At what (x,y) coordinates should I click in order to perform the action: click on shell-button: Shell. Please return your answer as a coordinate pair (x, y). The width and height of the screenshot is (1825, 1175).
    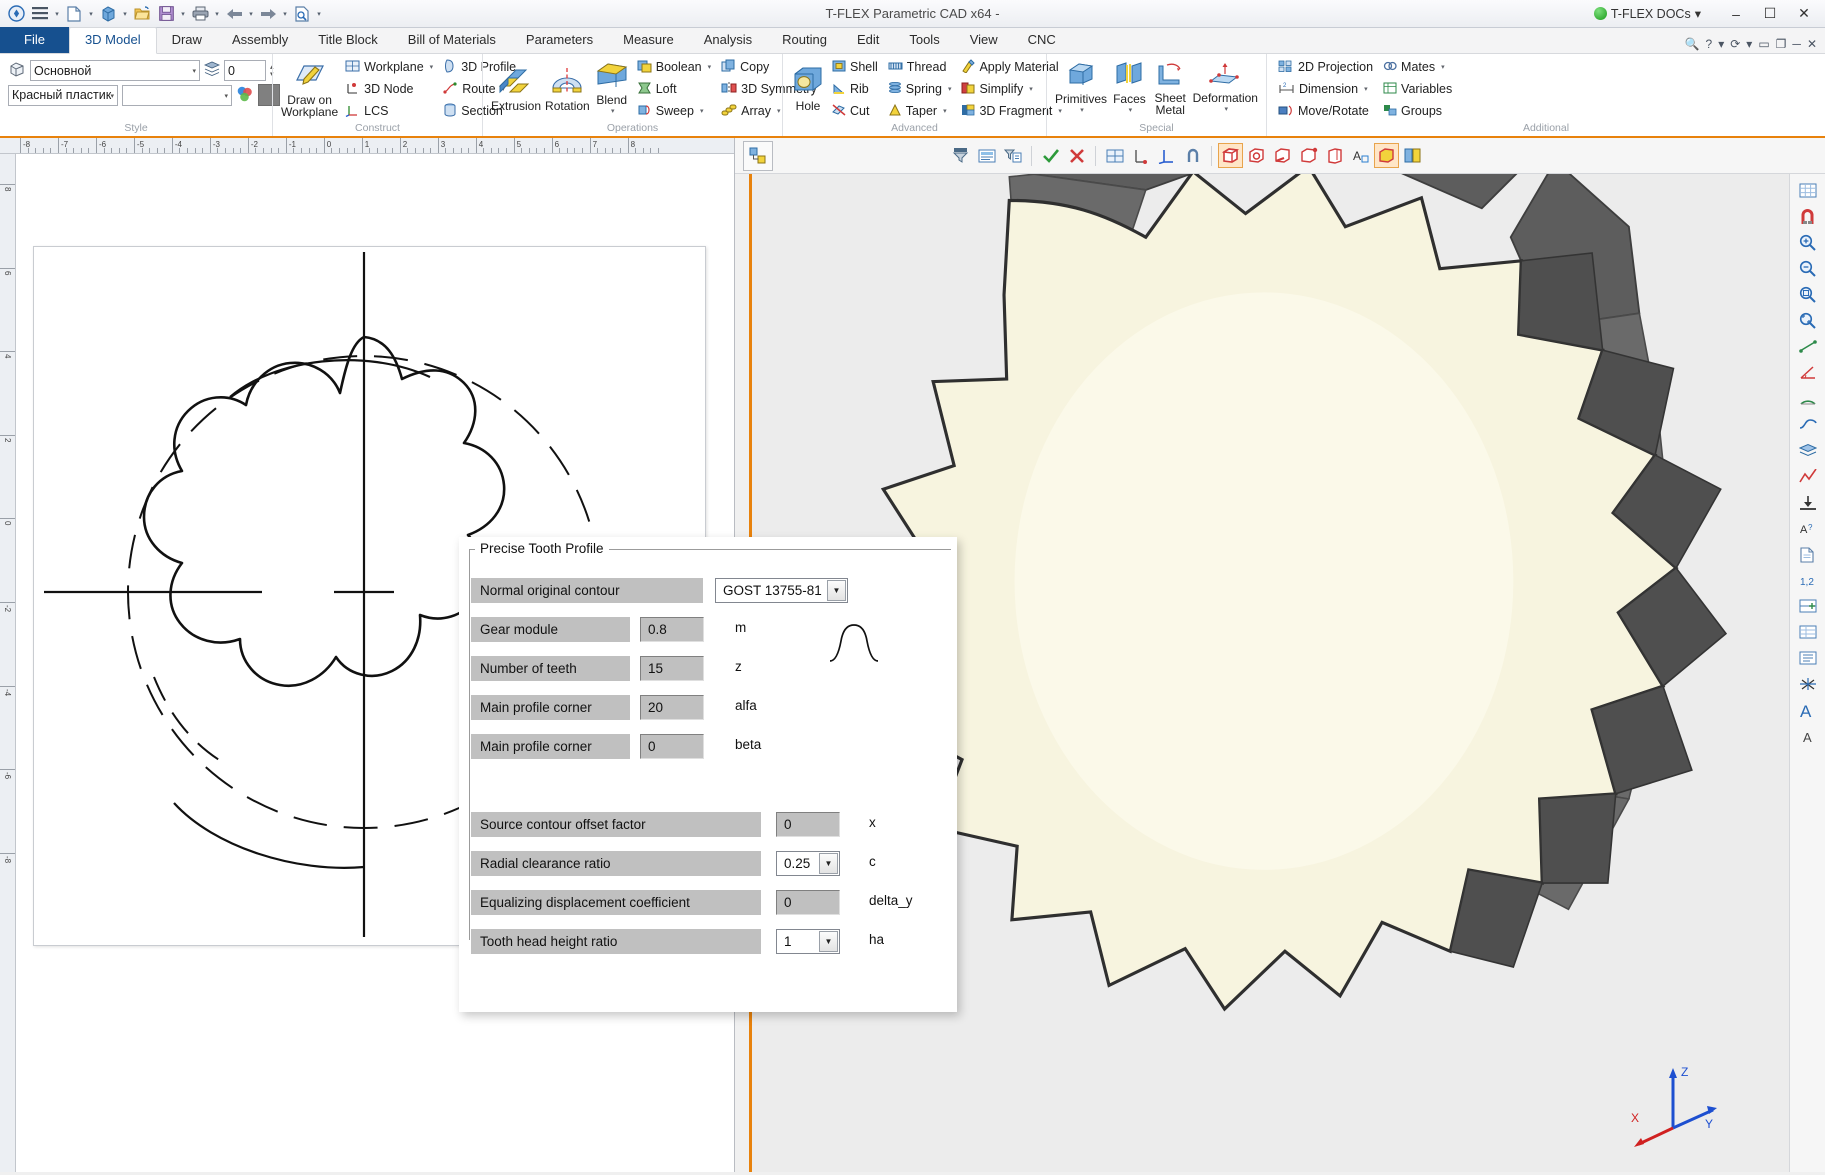
    Looking at the image, I should click on (855, 67).